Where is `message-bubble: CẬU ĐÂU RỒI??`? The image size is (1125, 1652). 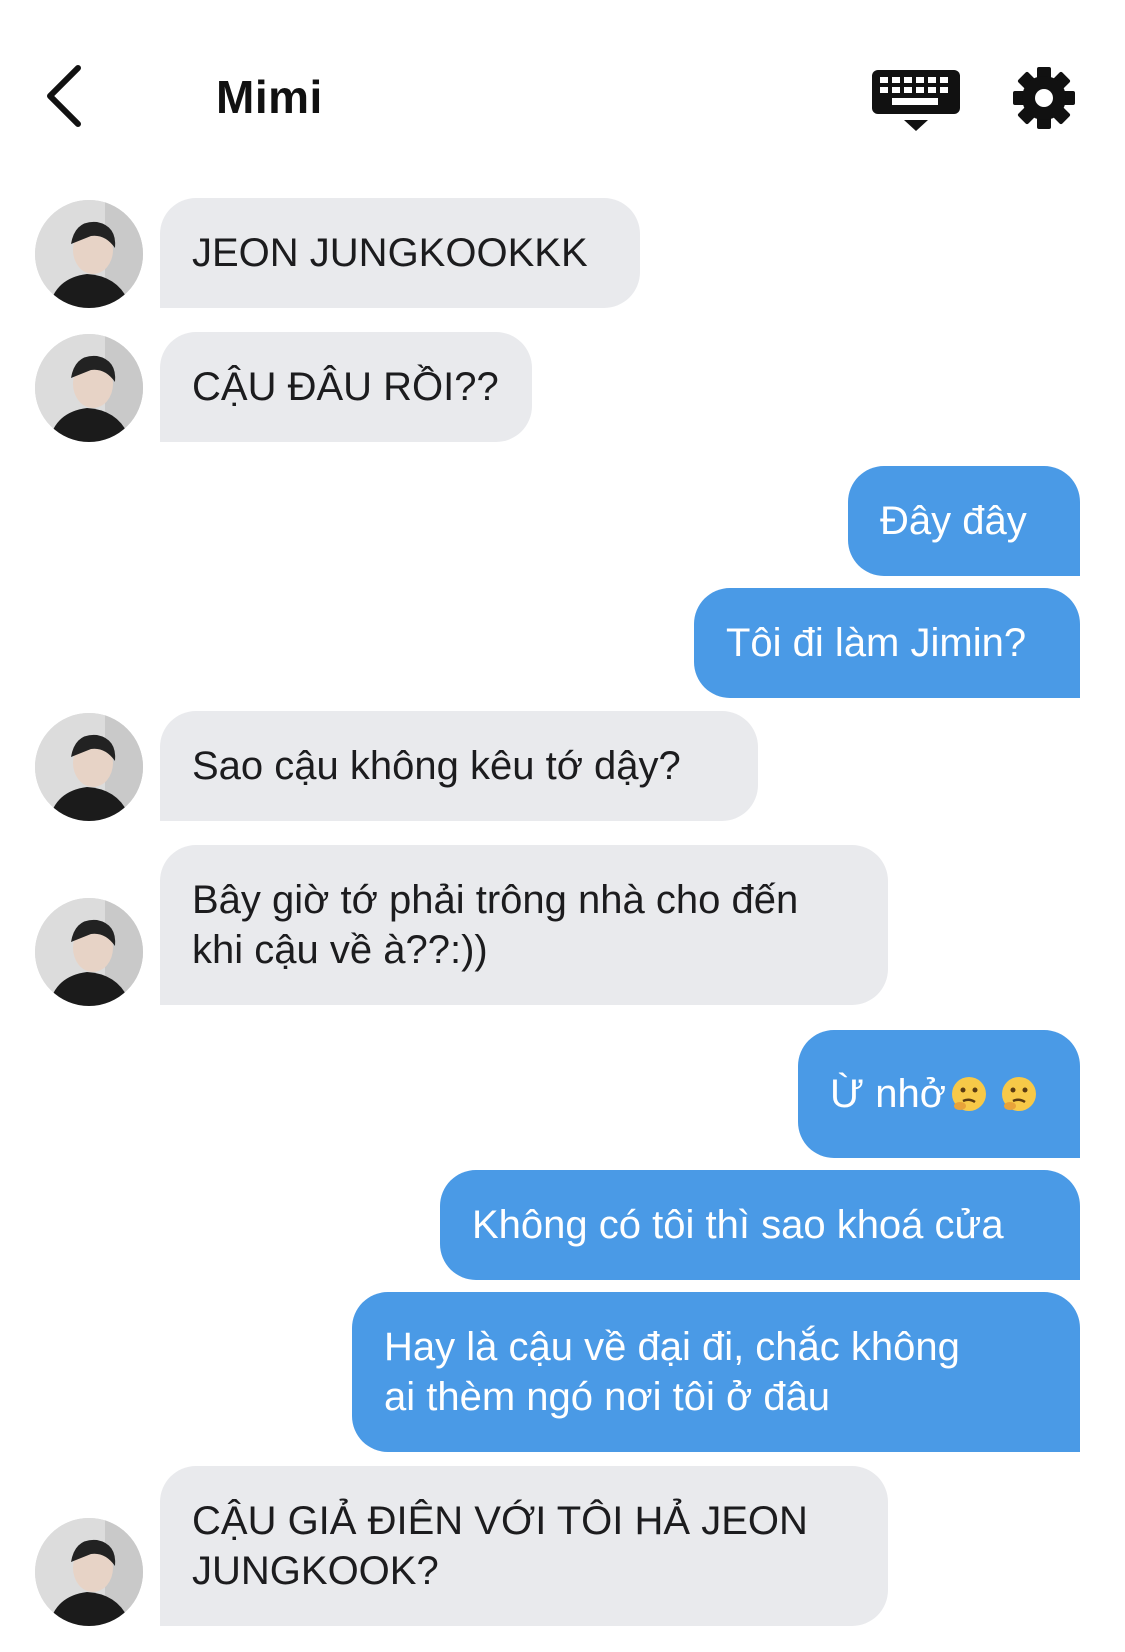 message-bubble: CẬU ĐÂU RỒI?? is located at coordinates (346, 387).